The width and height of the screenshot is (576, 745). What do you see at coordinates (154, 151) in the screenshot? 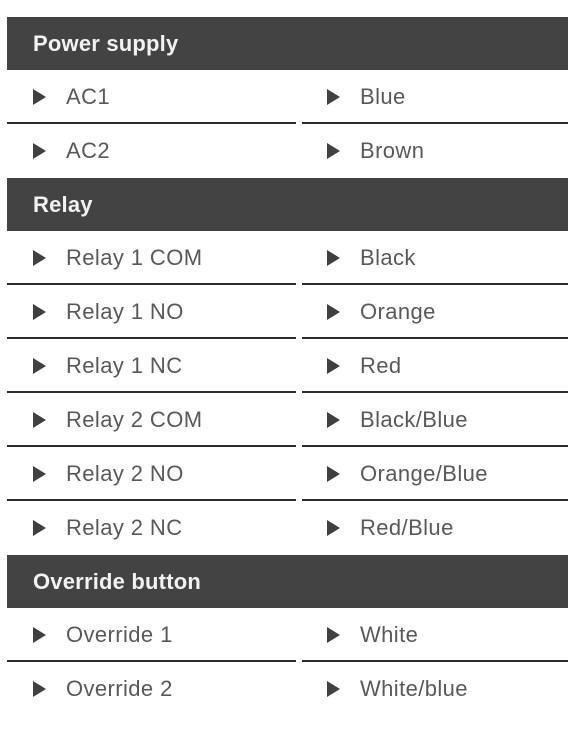
I see `terminal-cell: AC2` at bounding box center [154, 151].